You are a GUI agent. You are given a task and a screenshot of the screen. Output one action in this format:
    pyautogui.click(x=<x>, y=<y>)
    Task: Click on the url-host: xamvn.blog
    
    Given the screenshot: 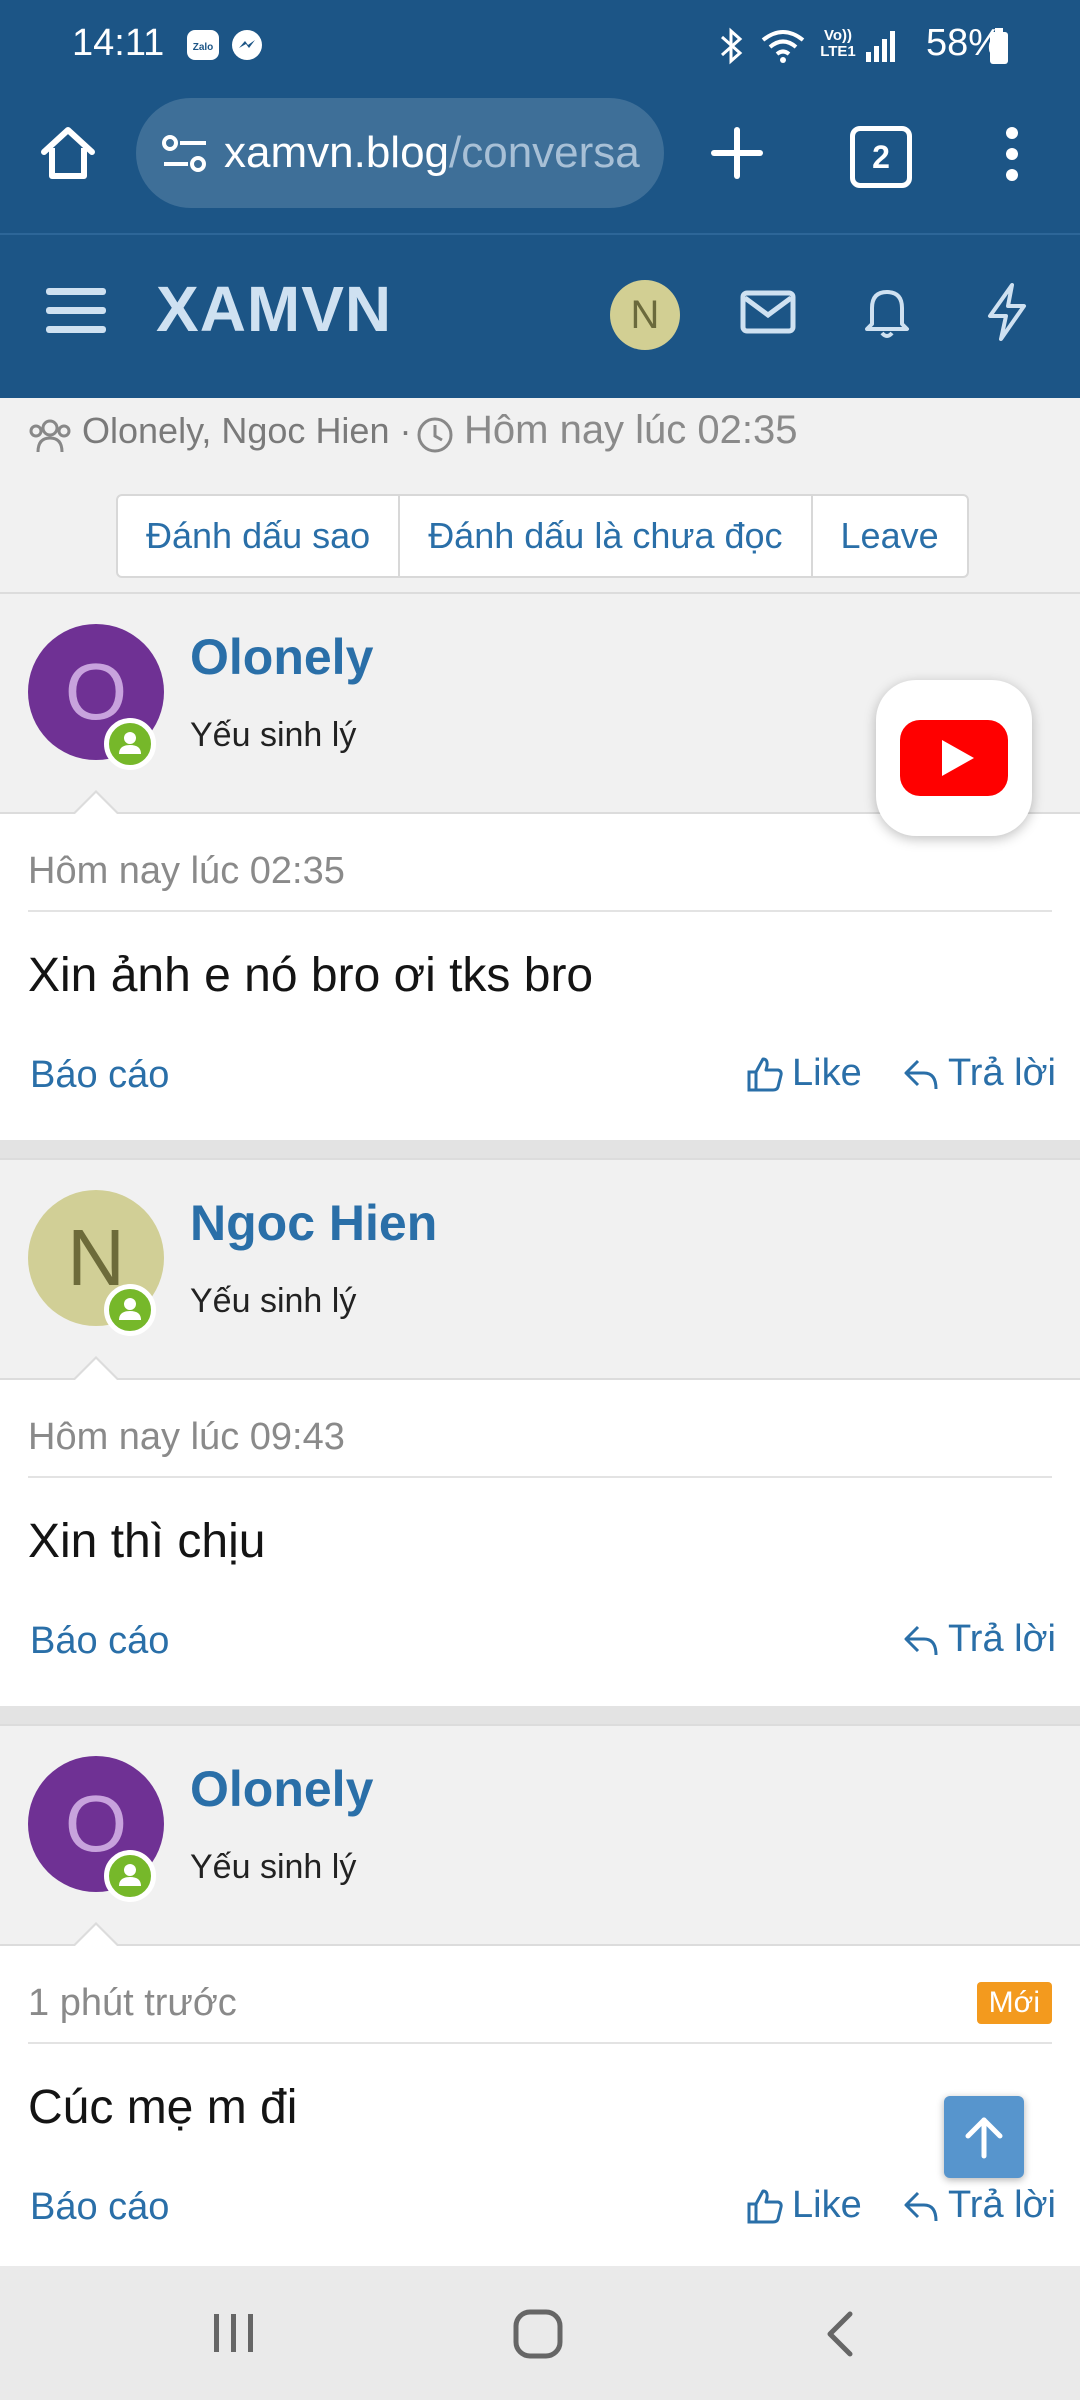 What is the action you would take?
    pyautogui.click(x=337, y=152)
    